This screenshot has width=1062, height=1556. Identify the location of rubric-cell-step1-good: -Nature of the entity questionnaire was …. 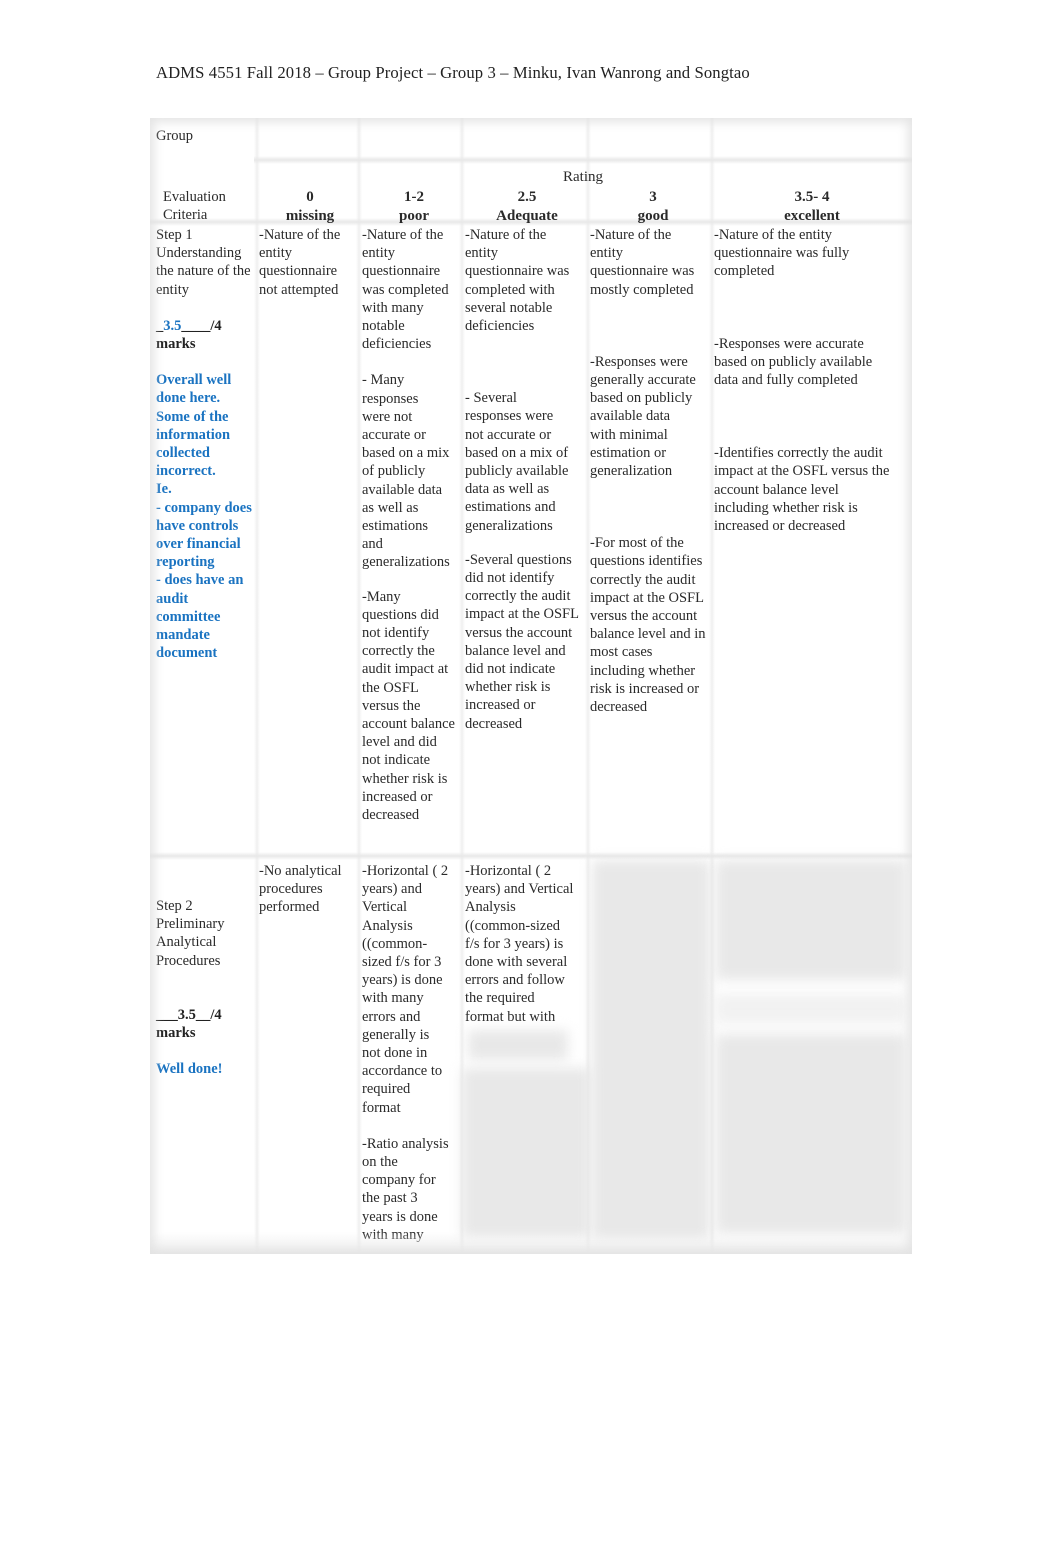
(648, 471).